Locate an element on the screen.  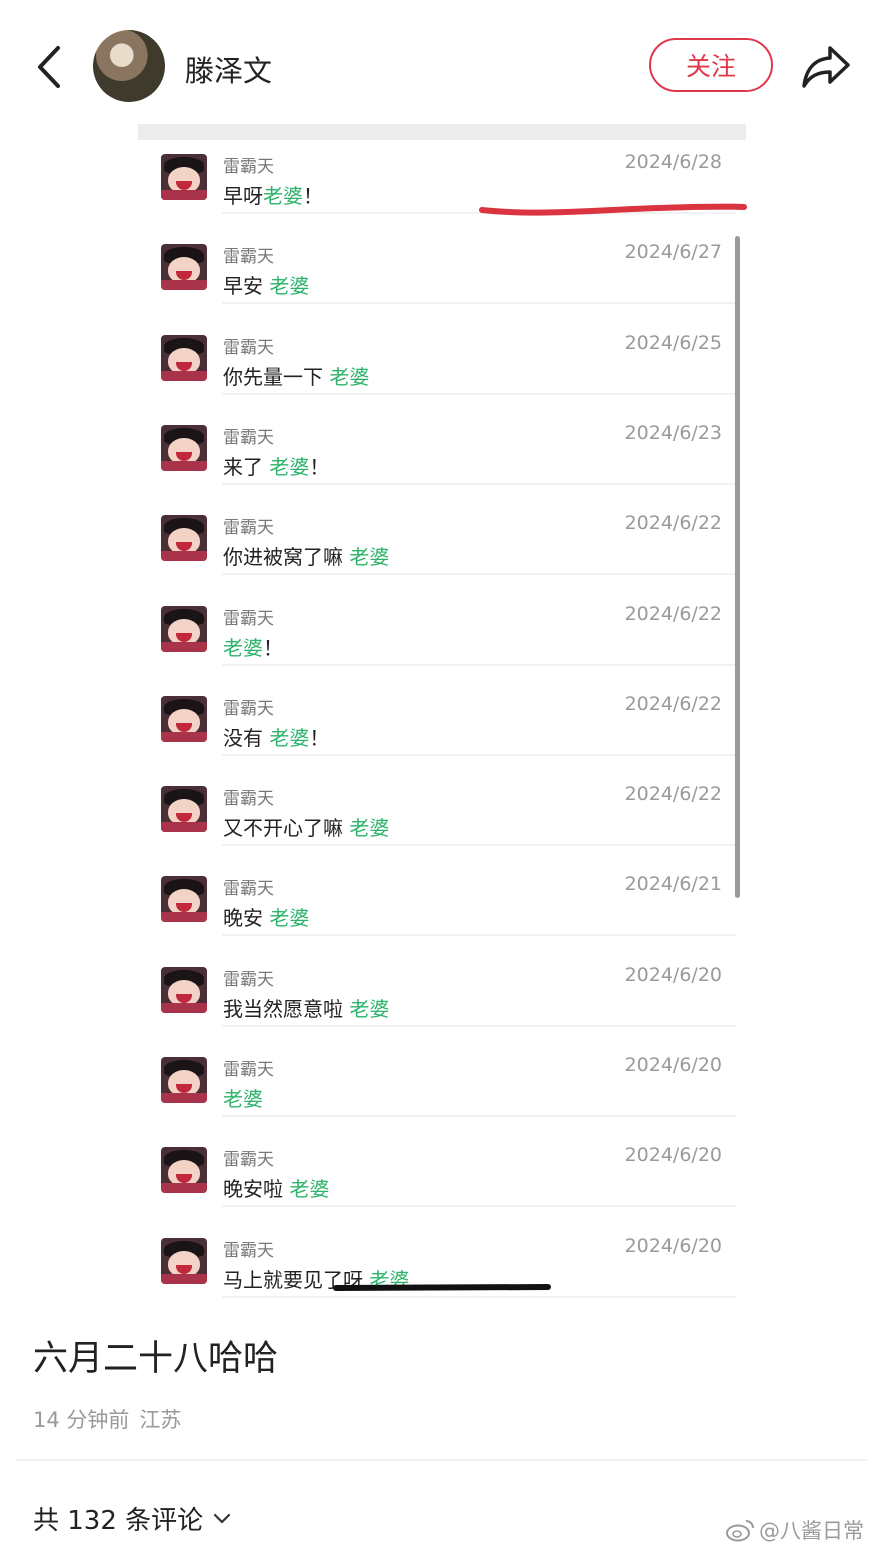
message-text: 来了 老婆！ is located at coordinates (276, 465).